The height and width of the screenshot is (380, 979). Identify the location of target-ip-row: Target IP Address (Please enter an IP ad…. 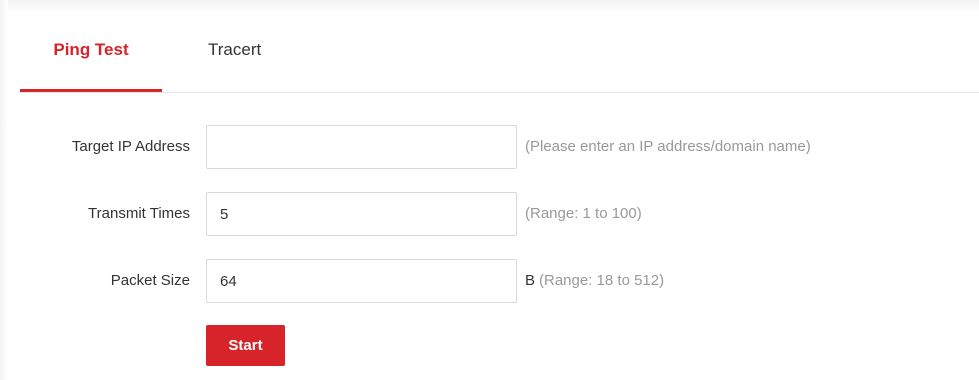
(489, 147).